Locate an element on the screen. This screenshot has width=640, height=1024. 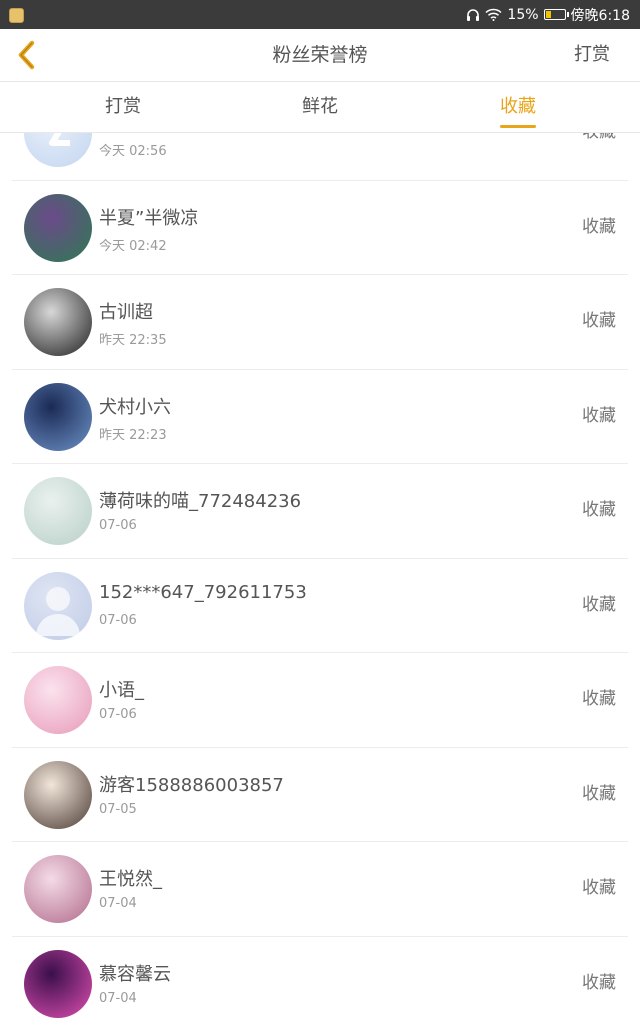
fan-name: 犬村小六 is located at coordinates (135, 407).